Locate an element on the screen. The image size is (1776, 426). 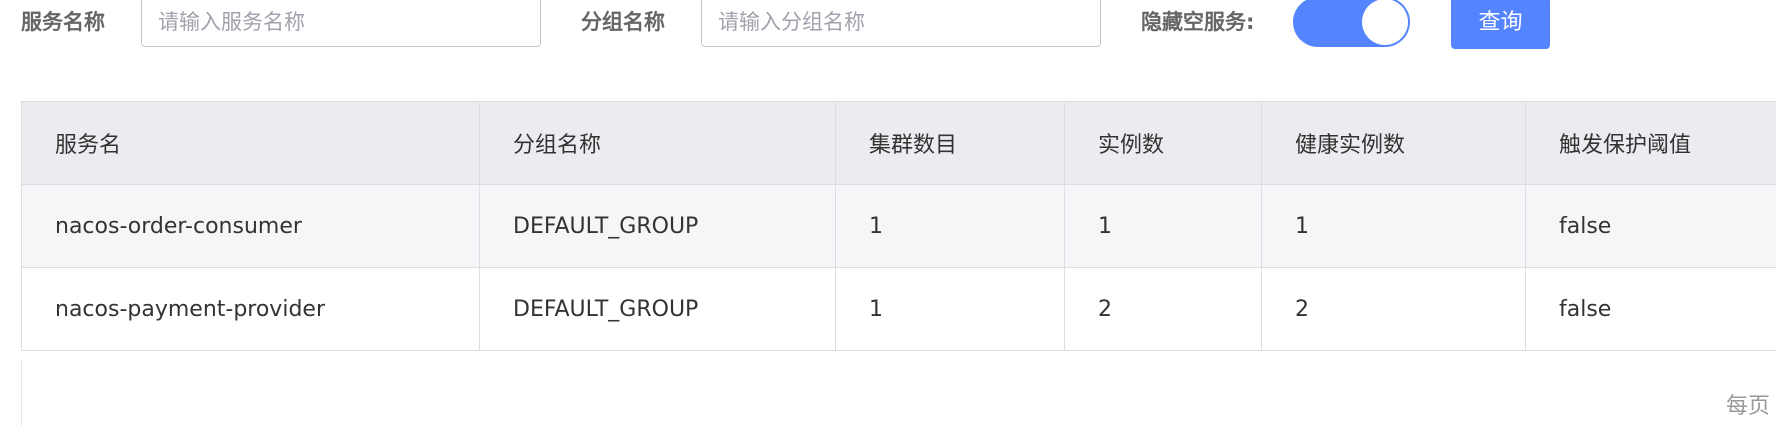
group-name-input is located at coordinates (901, 23).